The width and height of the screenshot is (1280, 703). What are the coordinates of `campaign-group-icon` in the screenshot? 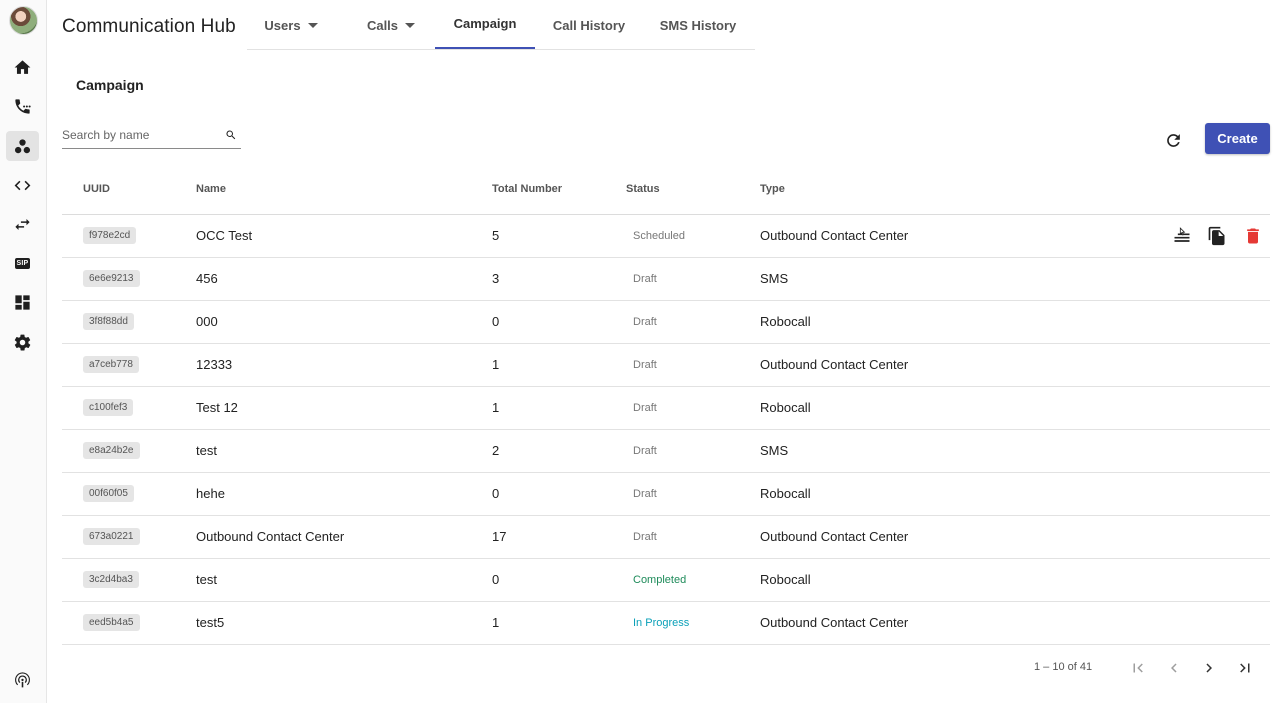 It's located at (22, 145).